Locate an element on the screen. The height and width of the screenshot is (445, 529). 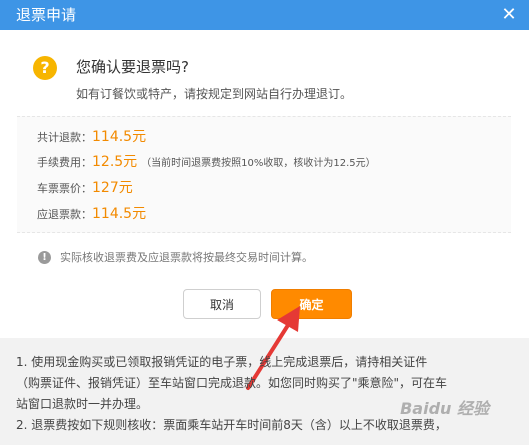
fee-label: 手续费用： is located at coordinates (64, 162).